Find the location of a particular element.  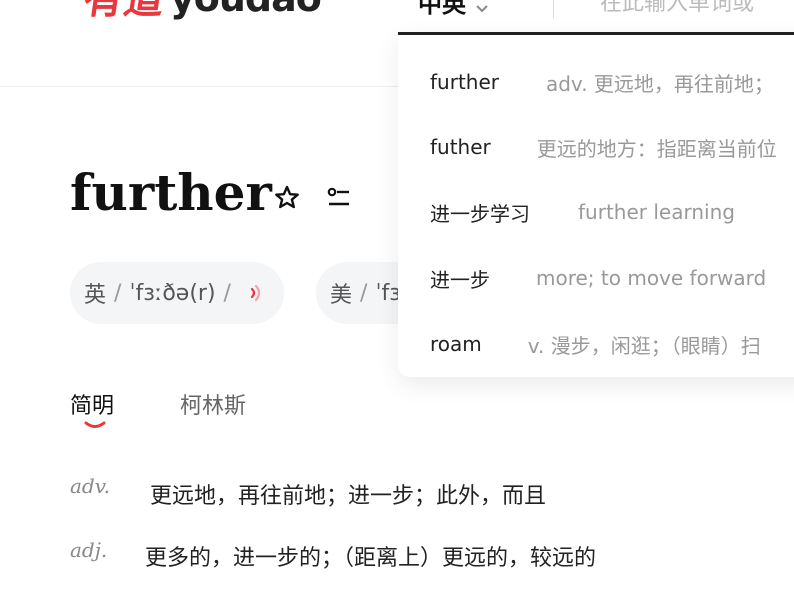

language-selector: 中英 is located at coordinates (453, 11).